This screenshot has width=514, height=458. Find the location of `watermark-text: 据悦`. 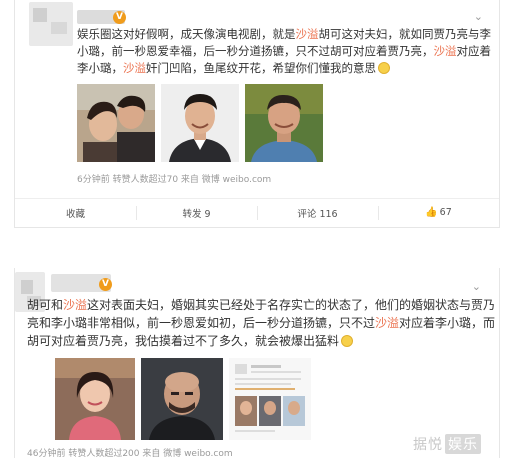

watermark-text: 据悦 is located at coordinates (428, 445).